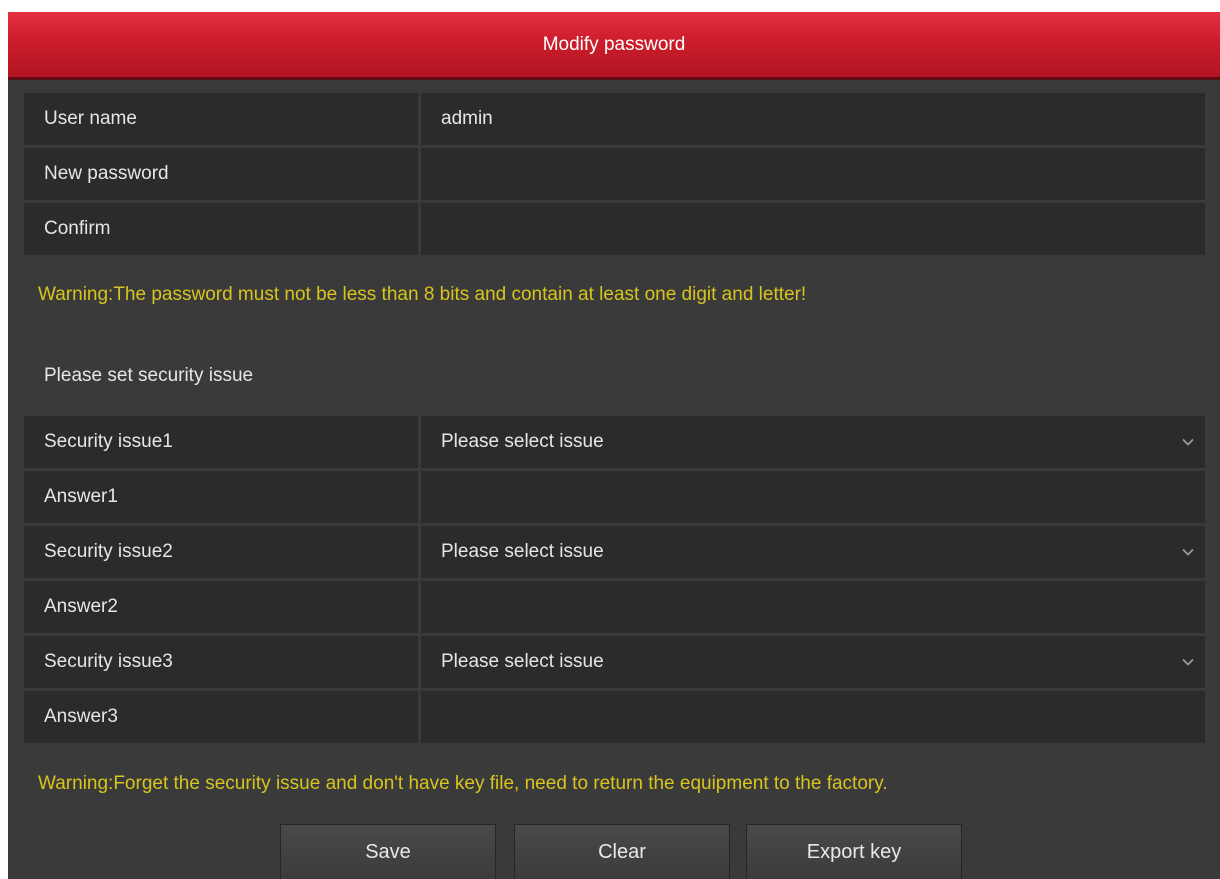  Describe the element at coordinates (221, 552) in the screenshot. I see `security-issue-label-2: Security issue2` at that location.